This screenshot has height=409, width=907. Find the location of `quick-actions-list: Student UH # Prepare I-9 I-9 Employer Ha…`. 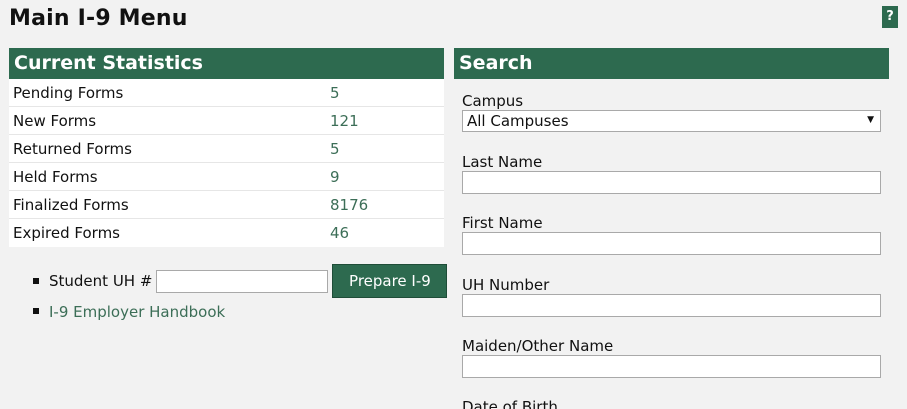

quick-actions-list: Student UH # Prepare I-9 I-9 Employer Ha… is located at coordinates (240, 295).